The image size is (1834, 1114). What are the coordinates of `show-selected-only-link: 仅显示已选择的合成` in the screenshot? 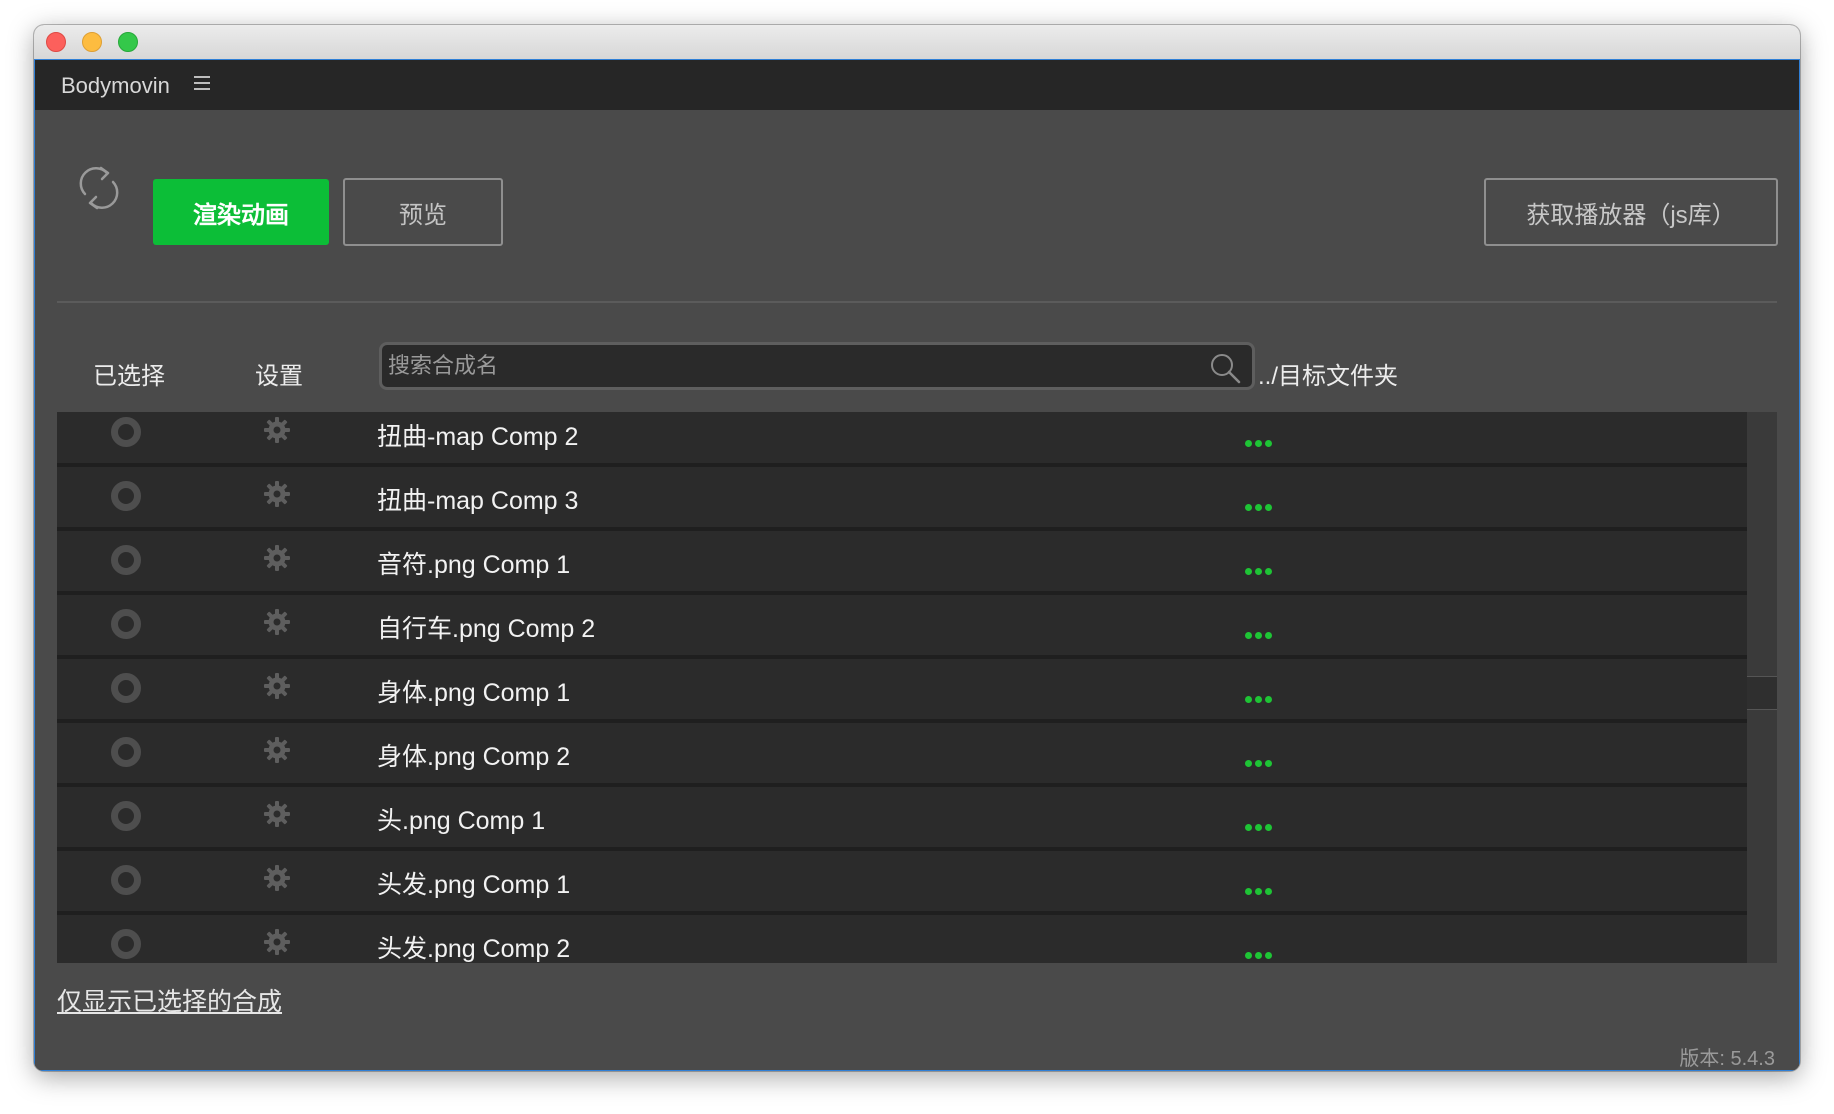 It's located at (169, 1000).